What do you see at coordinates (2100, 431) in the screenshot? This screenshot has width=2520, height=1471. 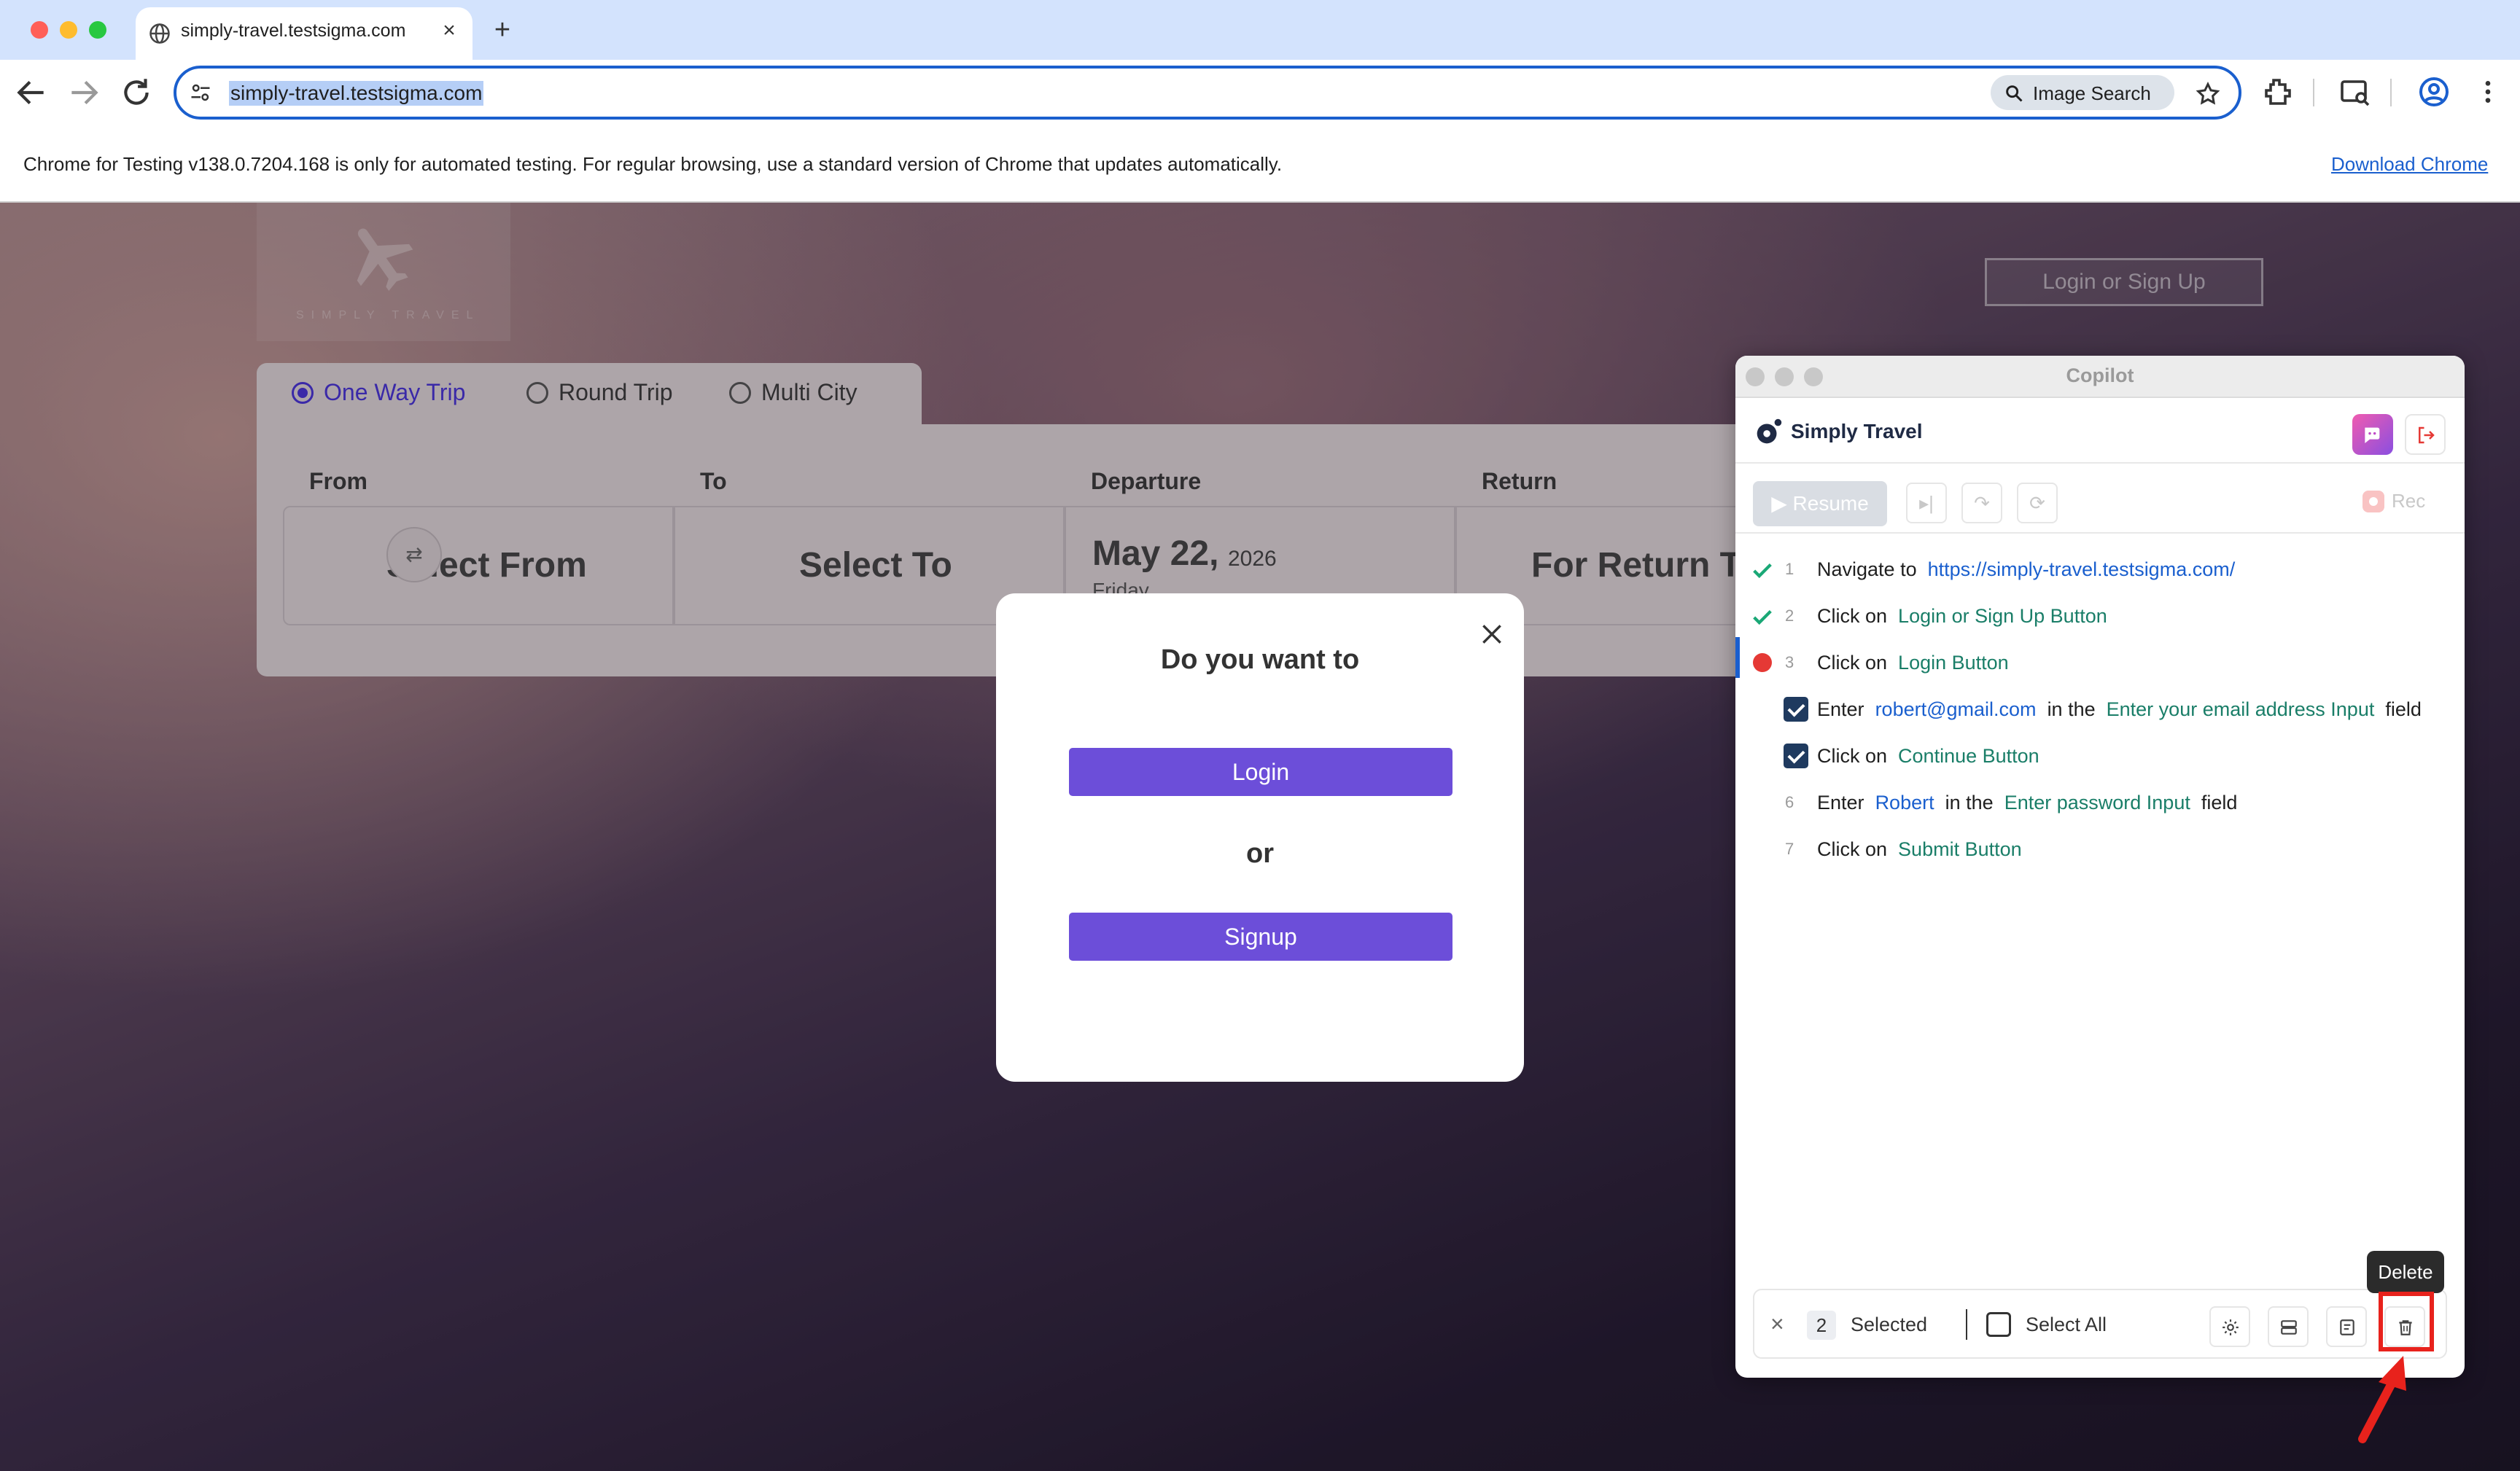 I see `copilot-header: Simply Travel` at bounding box center [2100, 431].